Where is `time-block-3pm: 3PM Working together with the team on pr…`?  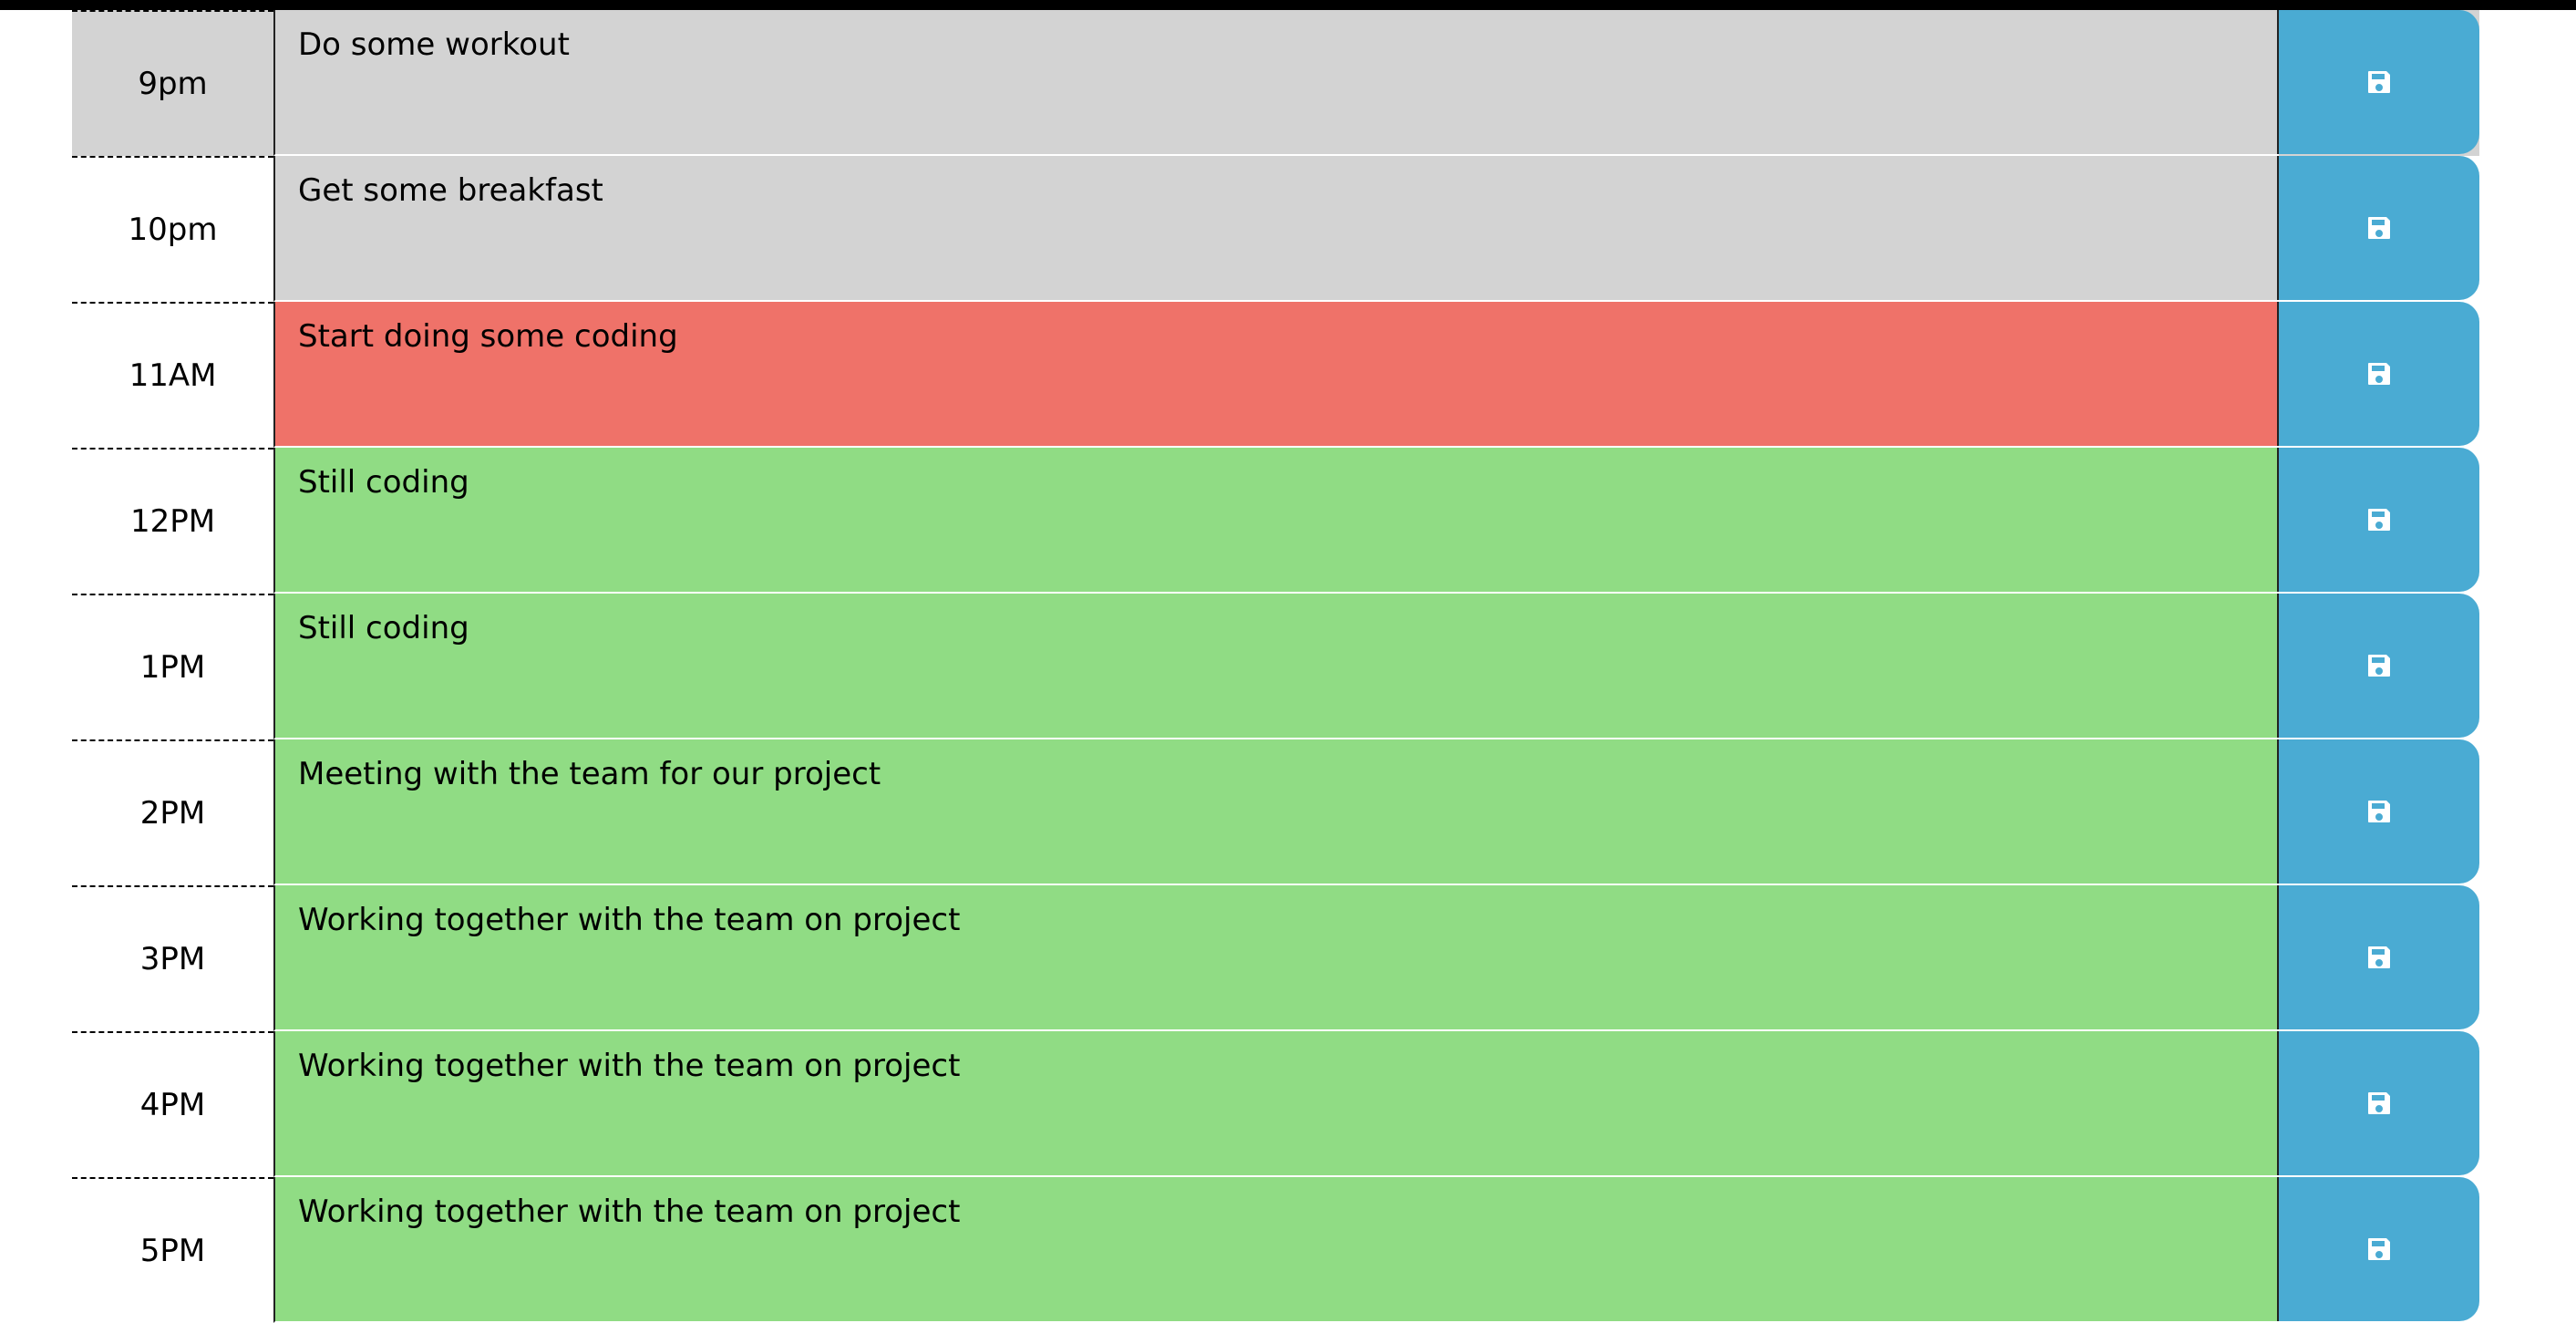 time-block-3pm: 3PM Working together with the team on pr… is located at coordinates (1275, 958).